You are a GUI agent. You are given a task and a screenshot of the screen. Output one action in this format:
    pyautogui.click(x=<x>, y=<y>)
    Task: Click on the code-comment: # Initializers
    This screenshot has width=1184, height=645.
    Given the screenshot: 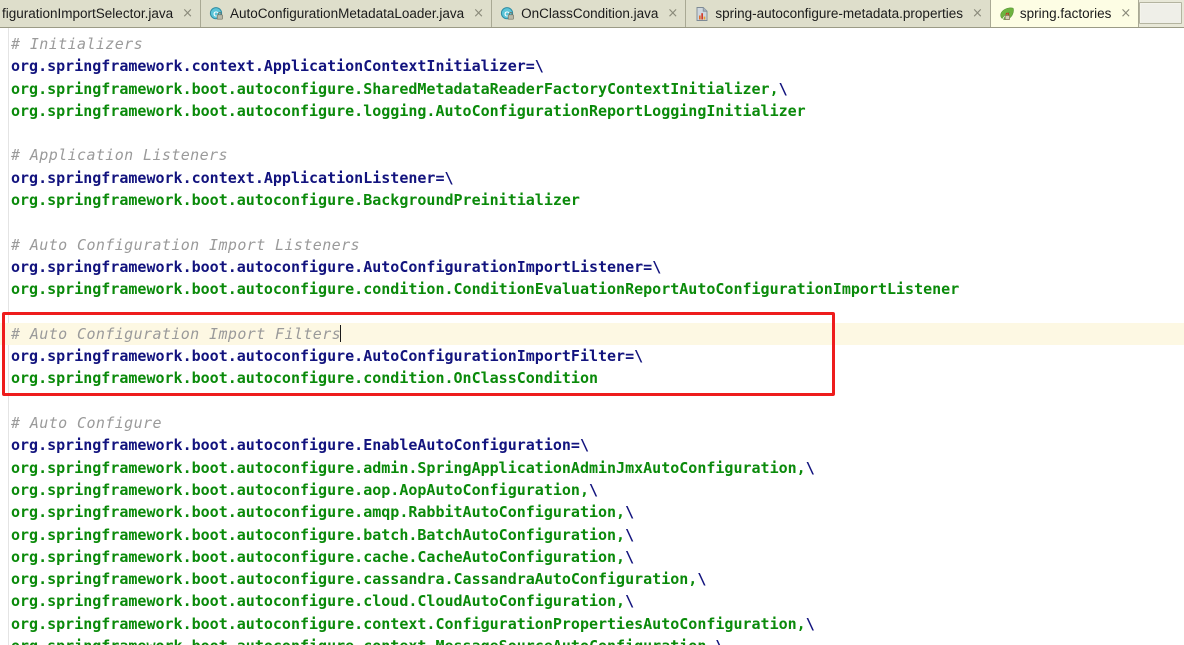 What is the action you would take?
    pyautogui.click(x=77, y=44)
    